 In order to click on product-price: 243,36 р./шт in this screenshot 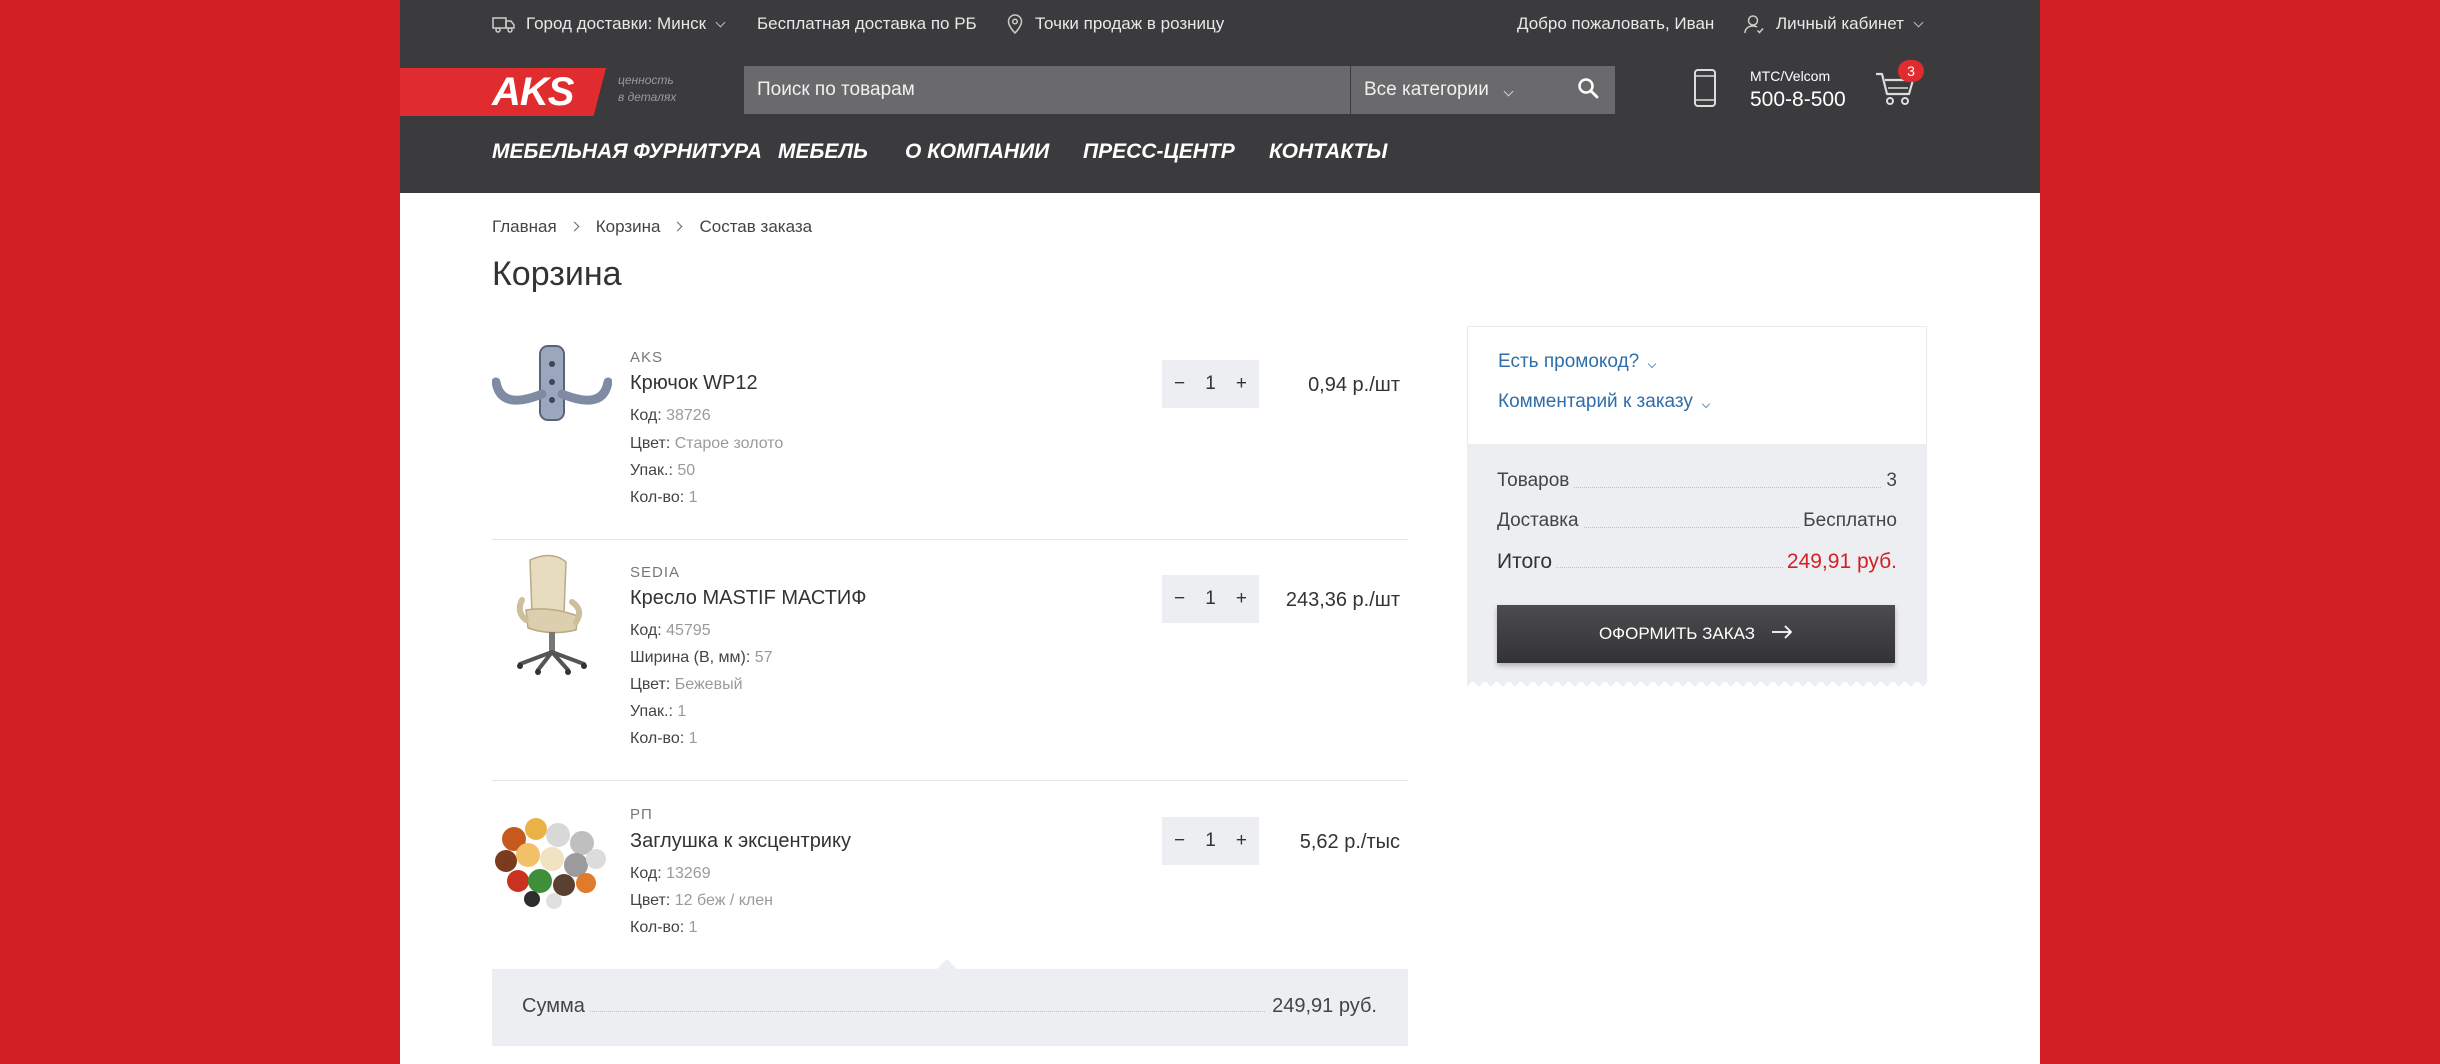, I will do `click(1342, 600)`.